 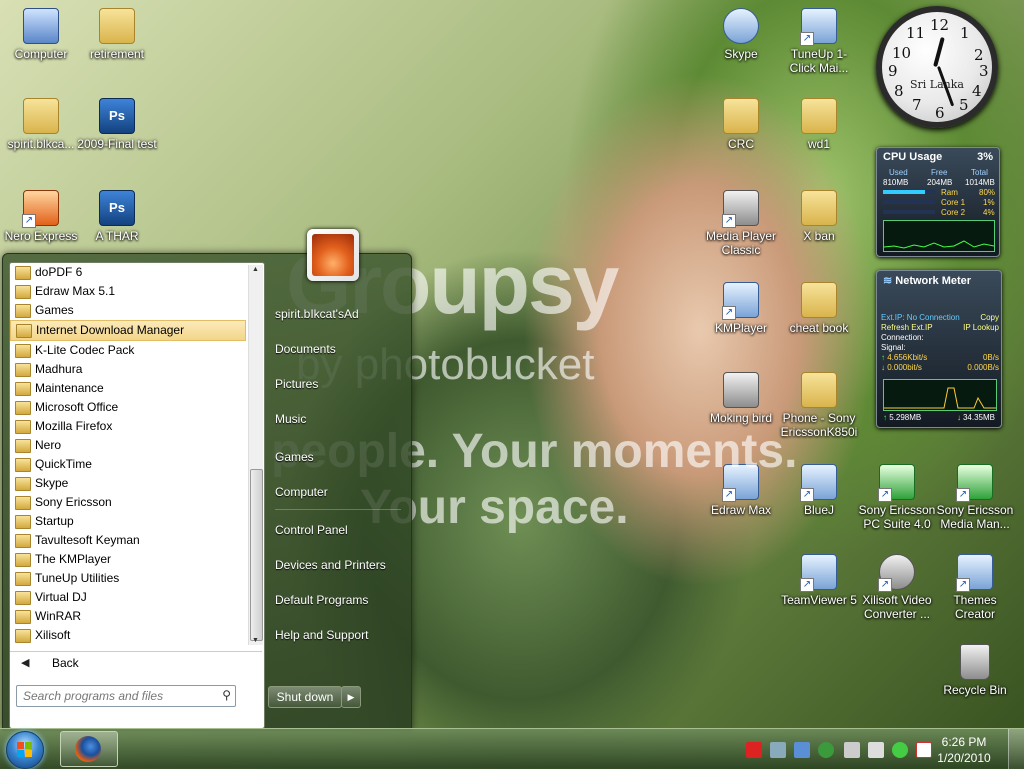 What do you see at coordinates (819, 216) in the screenshot?
I see `desktop-icon-x-ban: X ban` at bounding box center [819, 216].